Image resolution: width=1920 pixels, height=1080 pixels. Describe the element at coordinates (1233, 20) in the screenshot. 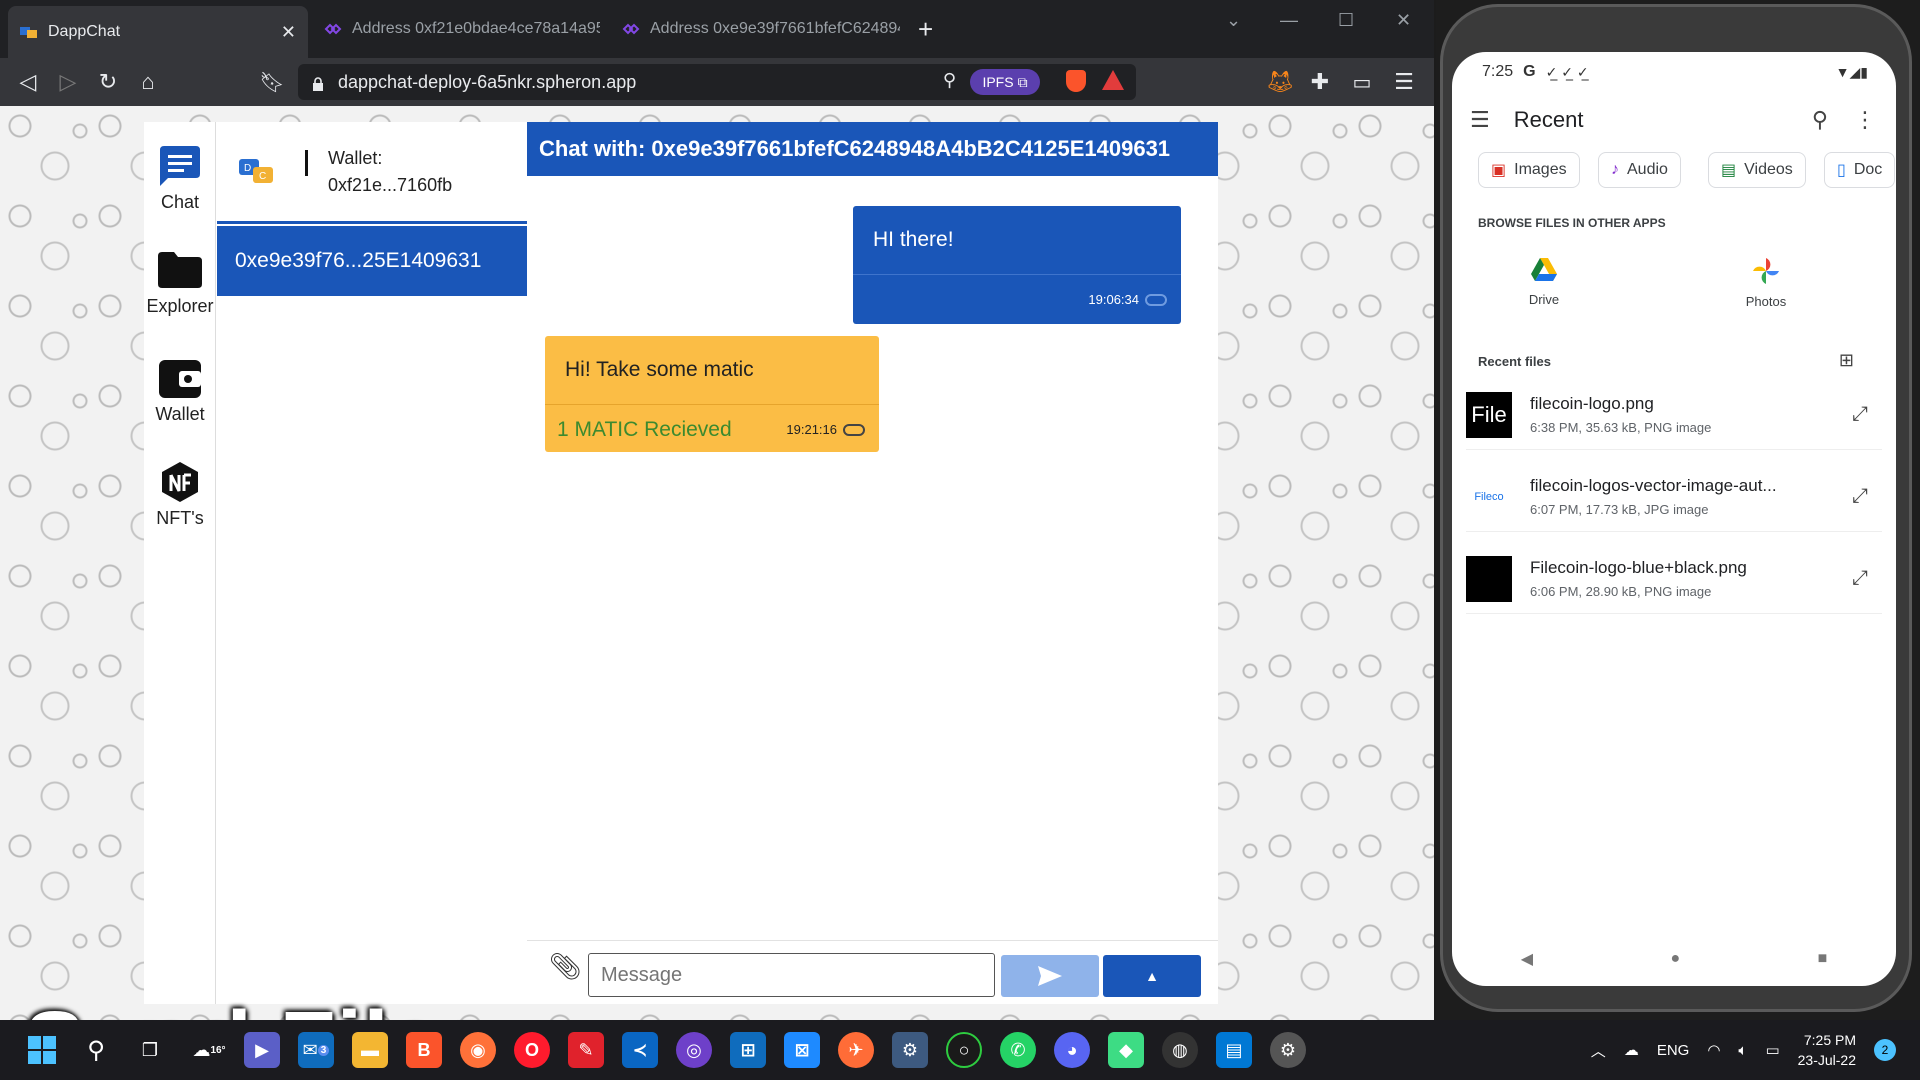

I see `tab-search-icon: ⌄` at that location.